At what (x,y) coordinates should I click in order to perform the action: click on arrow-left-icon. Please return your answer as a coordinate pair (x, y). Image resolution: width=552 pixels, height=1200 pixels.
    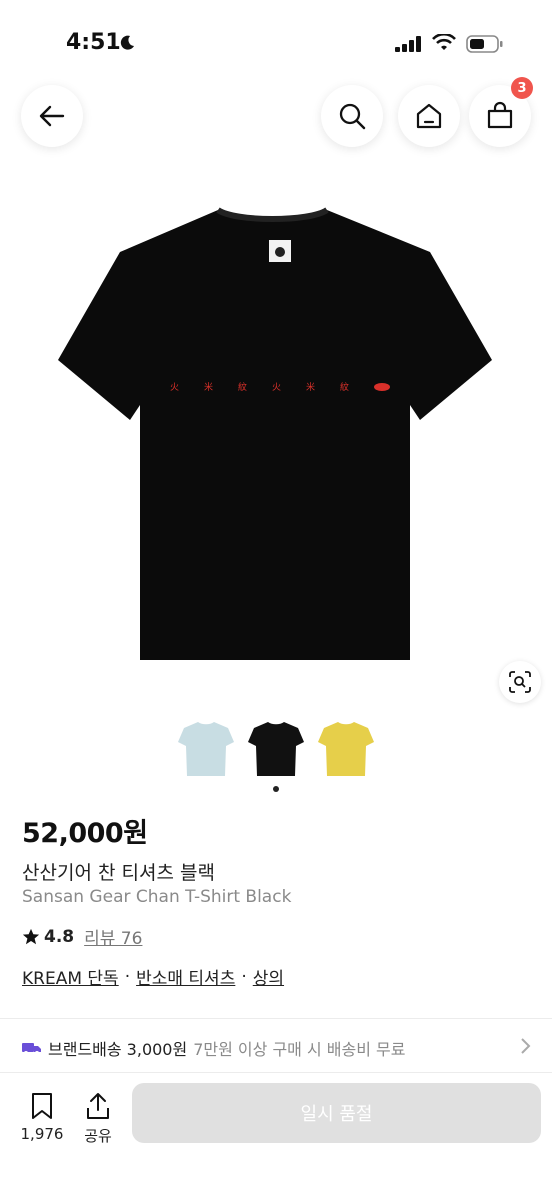
    Looking at the image, I should click on (52, 116).